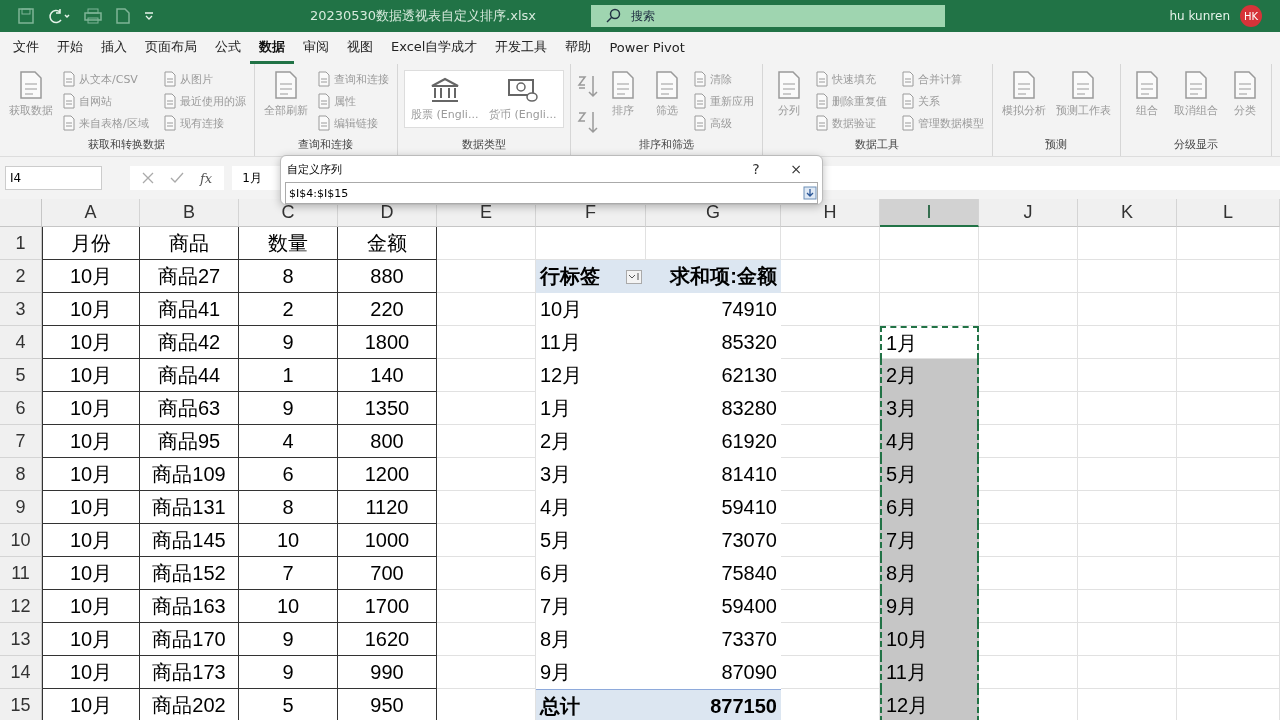  I want to click on pivot-cell: 4月, so click(591, 507).